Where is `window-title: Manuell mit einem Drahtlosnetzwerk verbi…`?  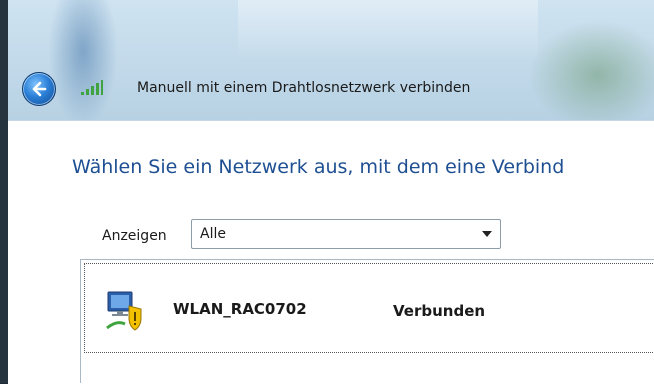 window-title: Manuell mit einem Drahtlosnetzwerk verbi… is located at coordinates (304, 88).